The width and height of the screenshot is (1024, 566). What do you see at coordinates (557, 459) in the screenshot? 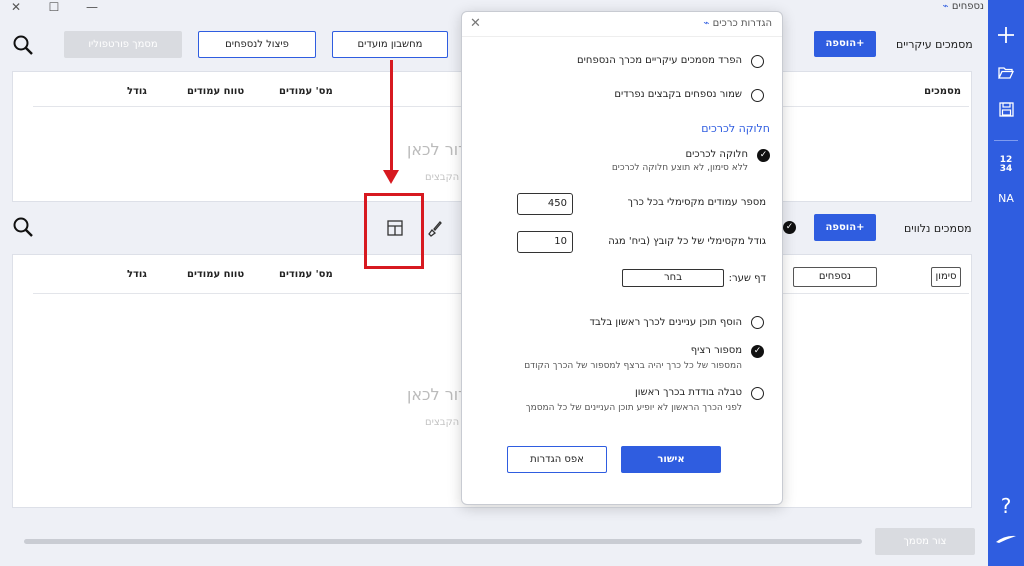
I see `reset-settings-button: אפס הגדרות` at bounding box center [557, 459].